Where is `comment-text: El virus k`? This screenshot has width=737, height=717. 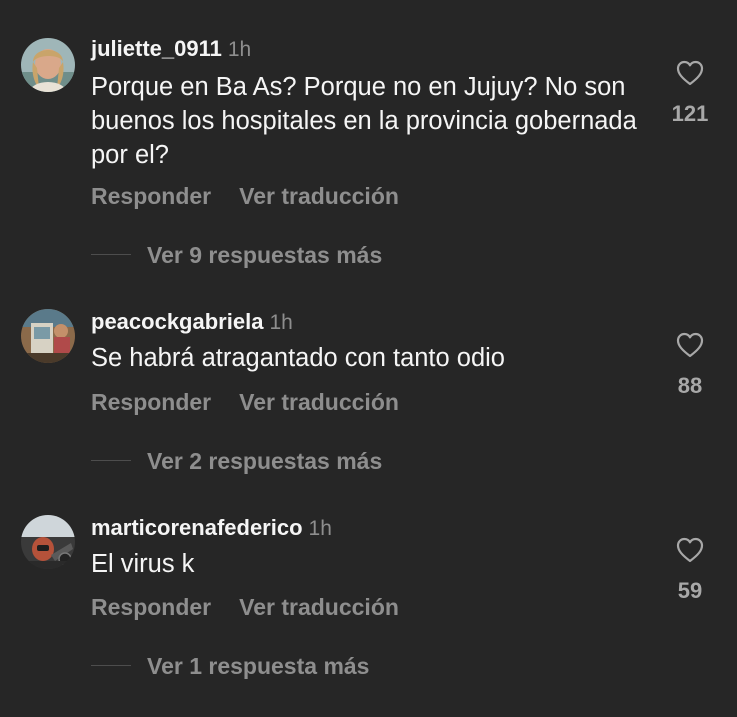 comment-text: El virus k is located at coordinates (143, 564).